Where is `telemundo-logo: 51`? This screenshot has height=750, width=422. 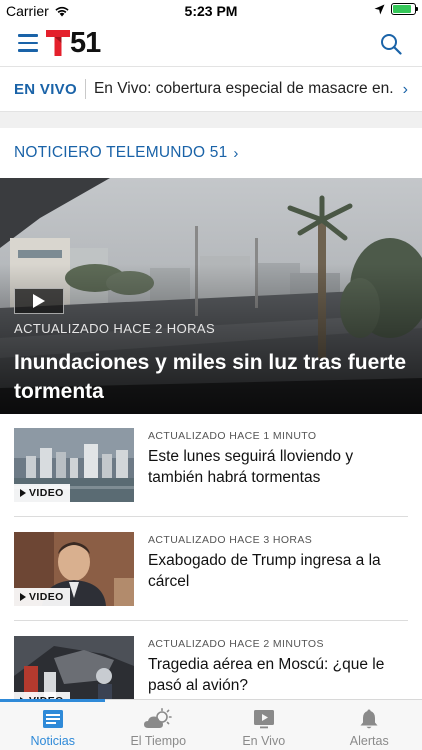 telemundo-logo: 51 is located at coordinates (72, 42).